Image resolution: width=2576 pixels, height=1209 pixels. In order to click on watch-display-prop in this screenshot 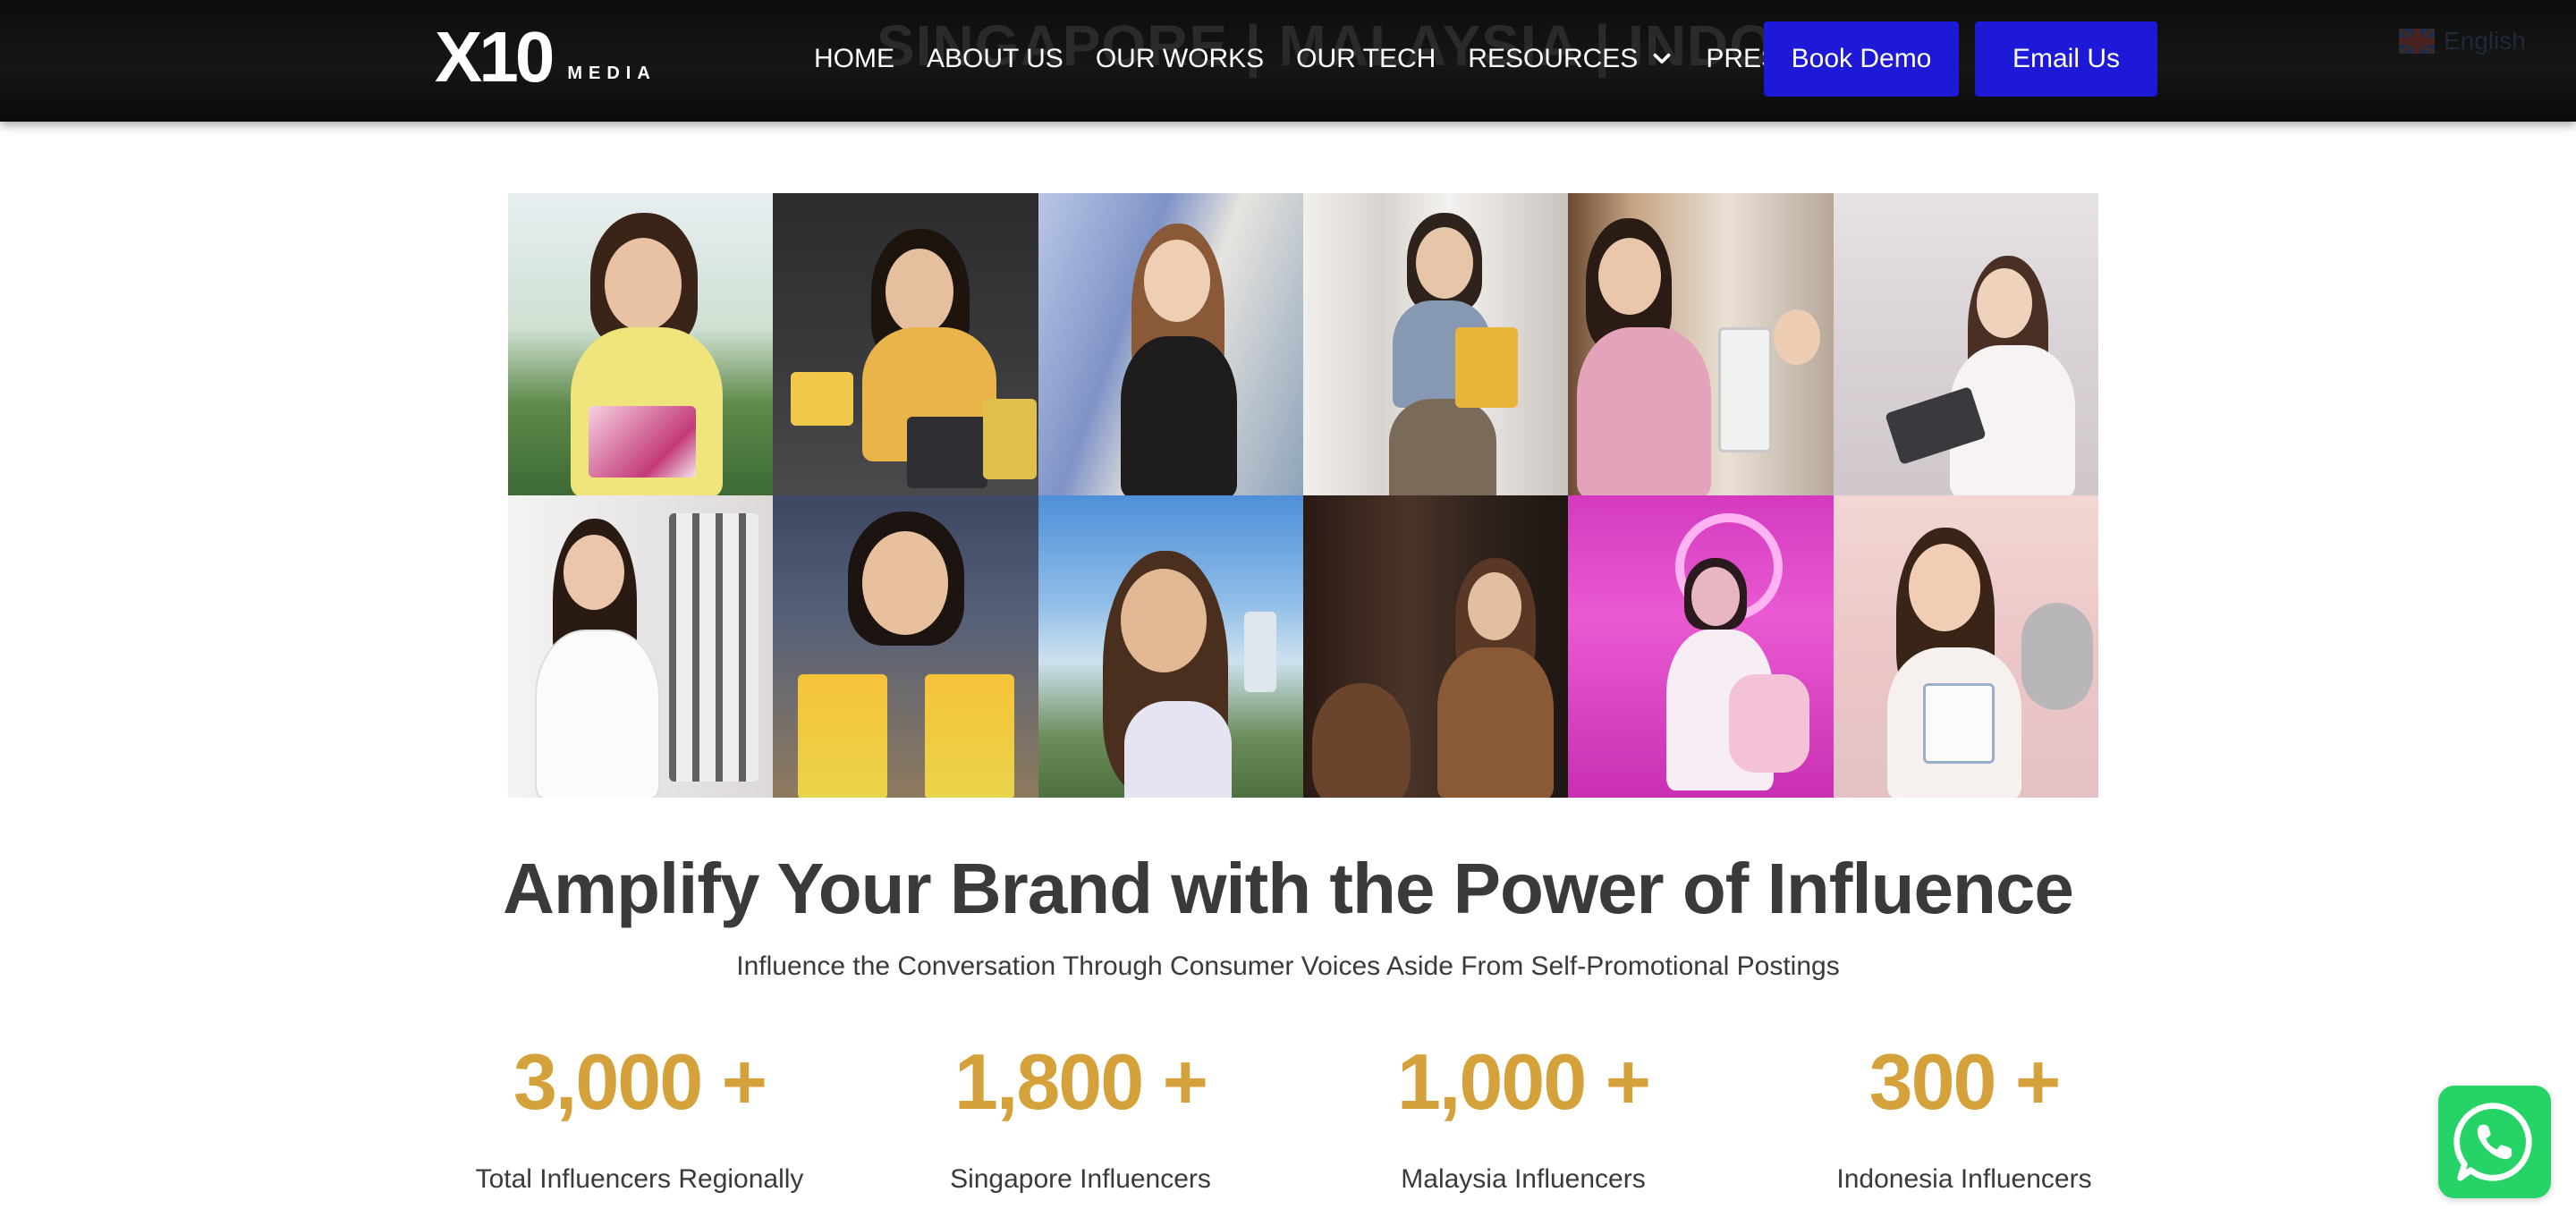, I will do `click(713, 647)`.